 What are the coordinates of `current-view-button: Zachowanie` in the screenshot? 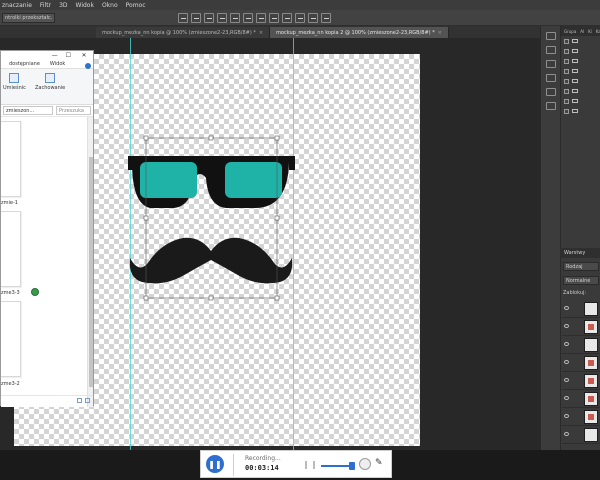 It's located at (50, 82).